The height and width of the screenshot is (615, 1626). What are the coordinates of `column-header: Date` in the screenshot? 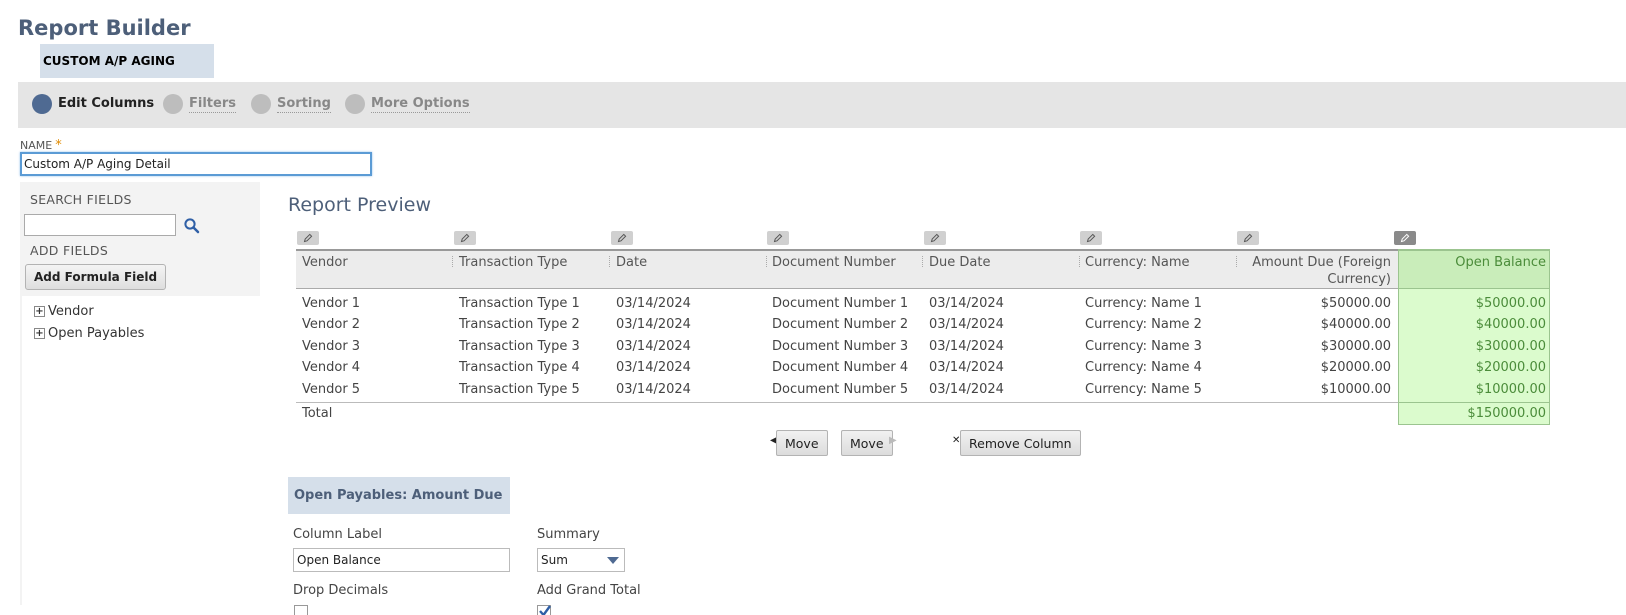 It's located at (631, 262).